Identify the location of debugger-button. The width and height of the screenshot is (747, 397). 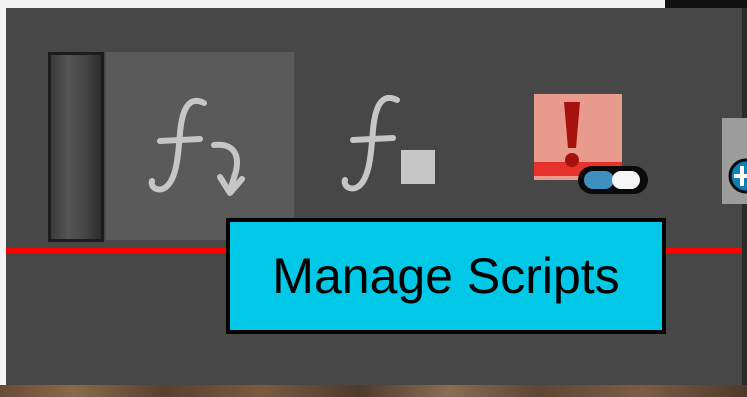
(585, 146).